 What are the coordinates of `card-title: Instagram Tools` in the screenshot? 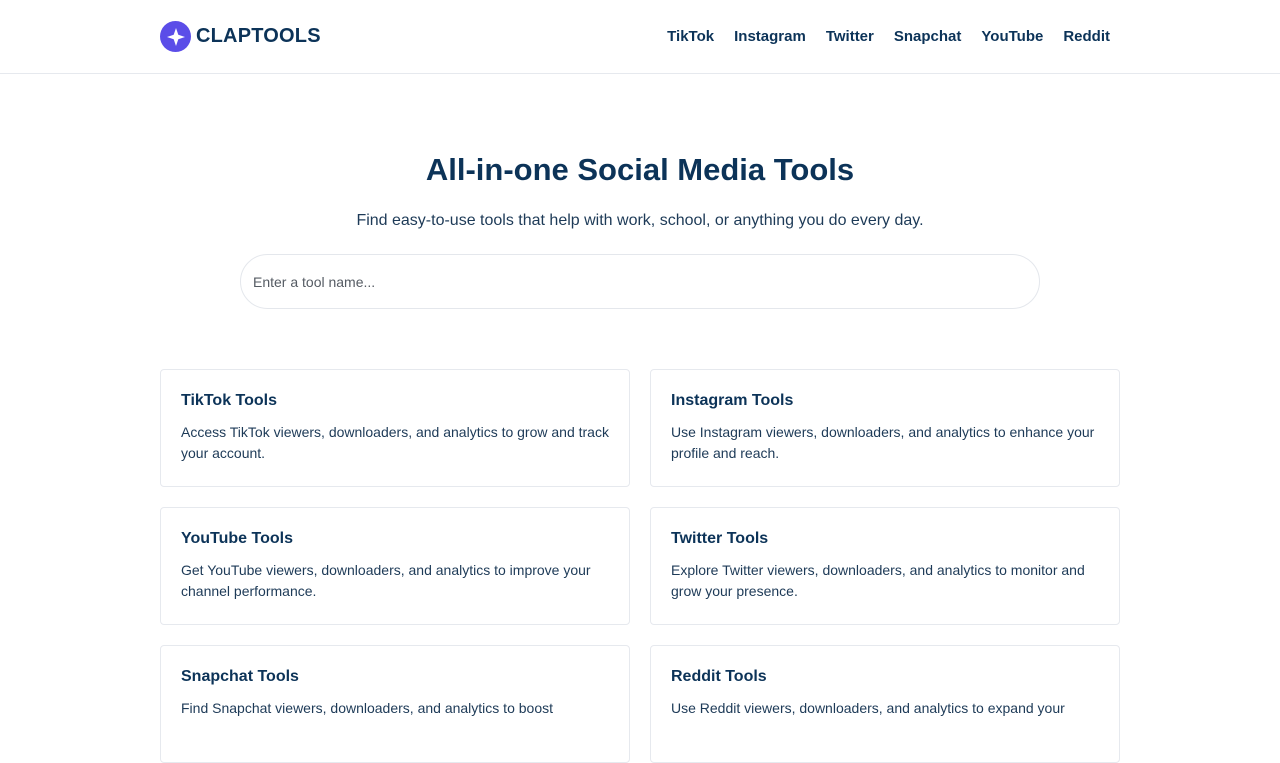 It's located at (732, 400).